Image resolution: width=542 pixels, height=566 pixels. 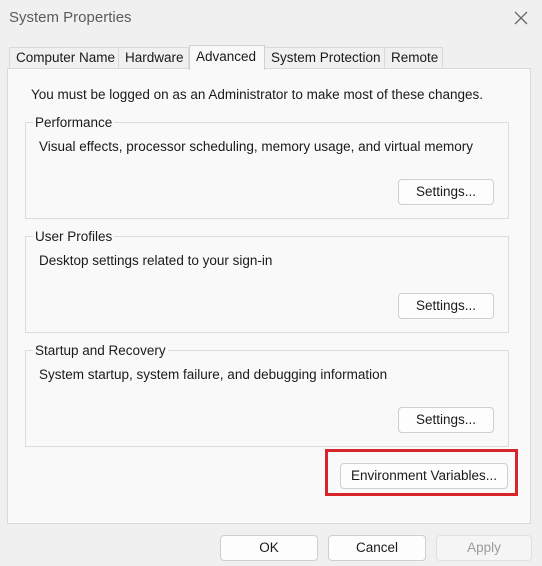 What do you see at coordinates (484, 548) in the screenshot?
I see `apply-button: Apply` at bounding box center [484, 548].